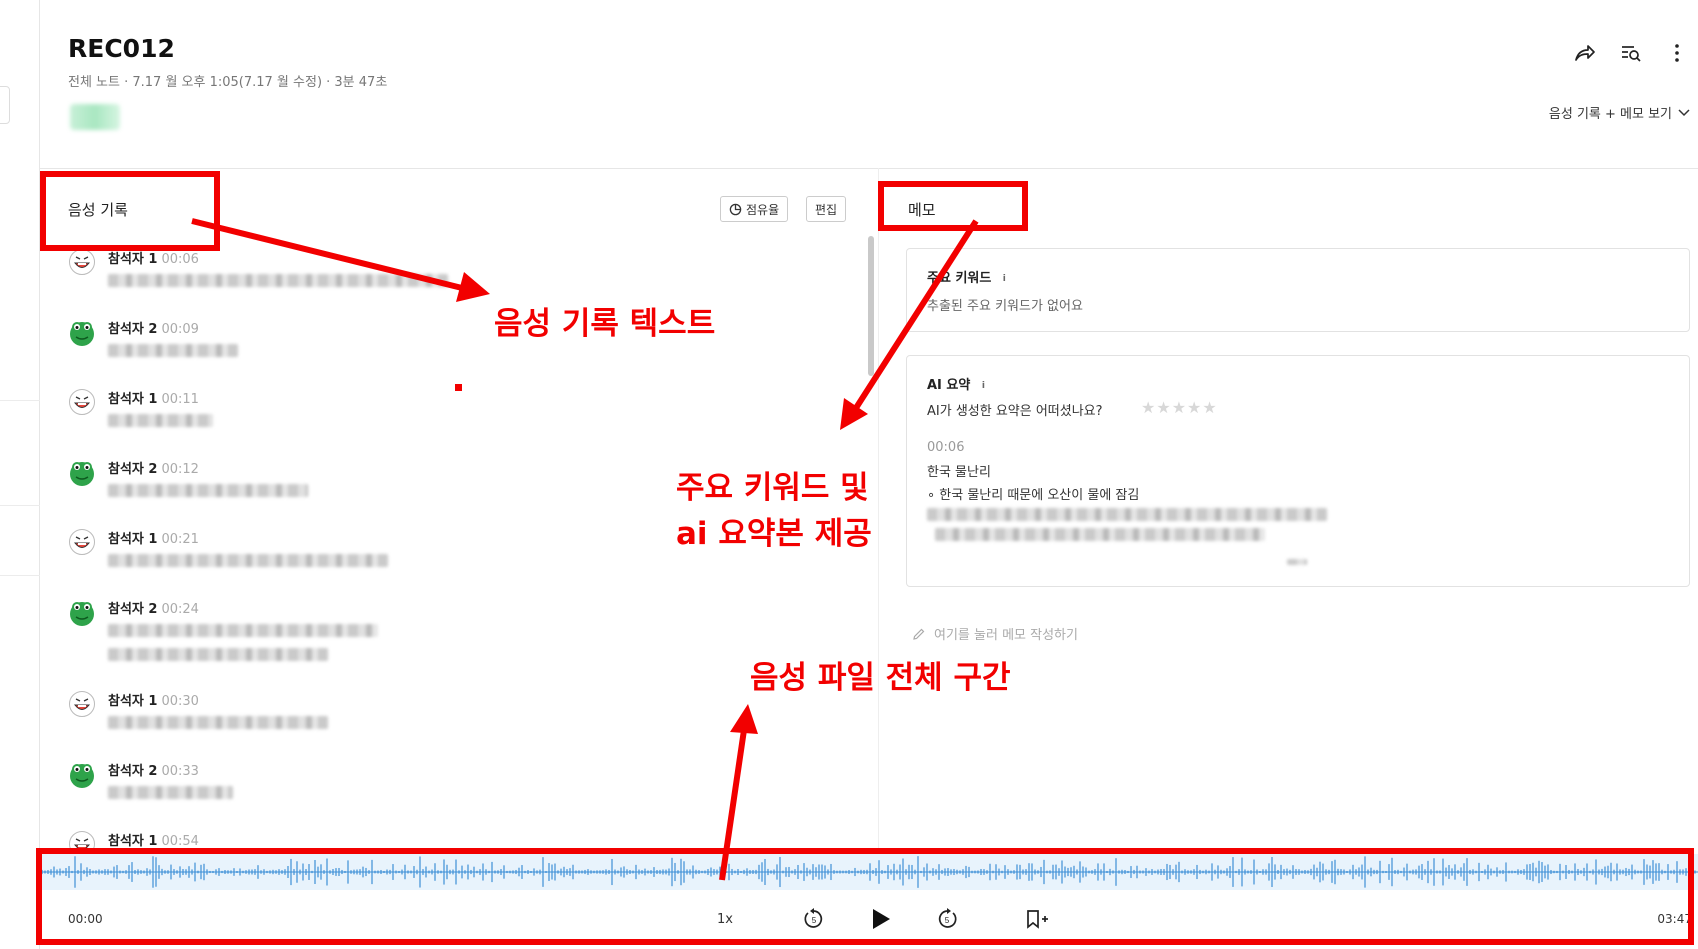  Describe the element at coordinates (774, 534) in the screenshot. I see `annotation-keywords-line2: ai 요약본 제공` at that location.